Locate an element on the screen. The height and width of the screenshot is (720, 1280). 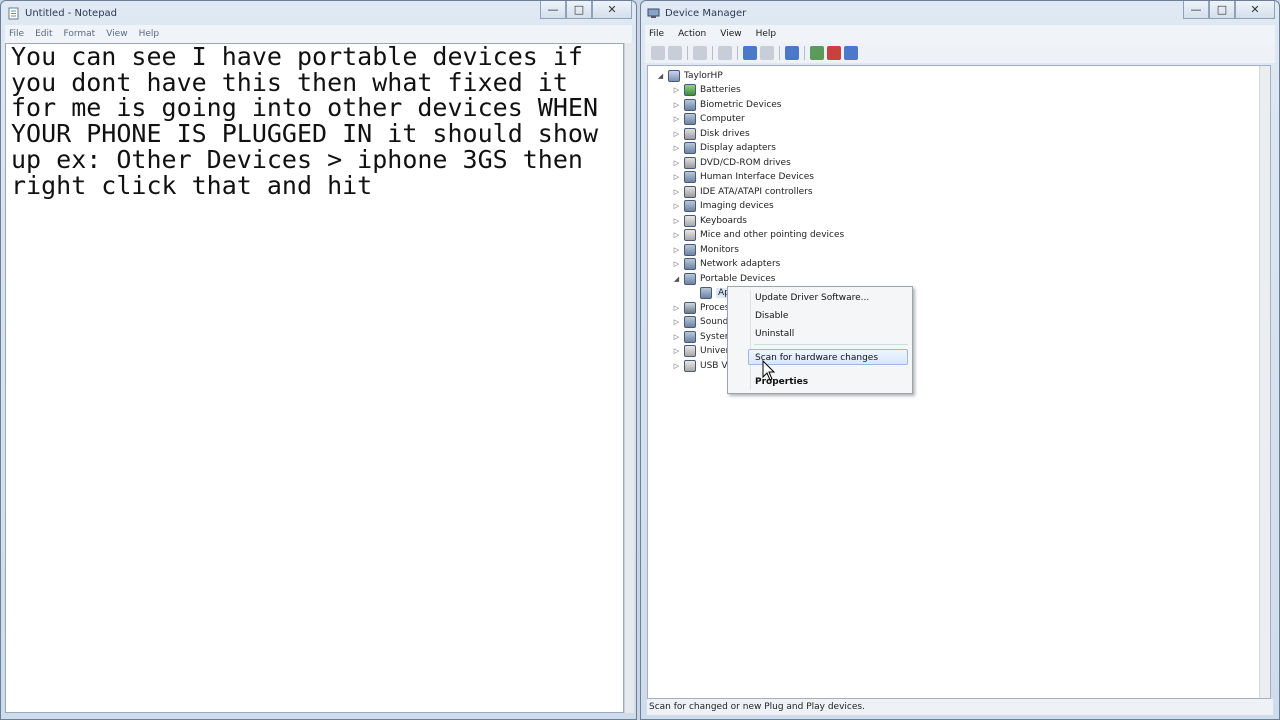
tree-item-label: Display adapters is located at coordinates (738, 148).